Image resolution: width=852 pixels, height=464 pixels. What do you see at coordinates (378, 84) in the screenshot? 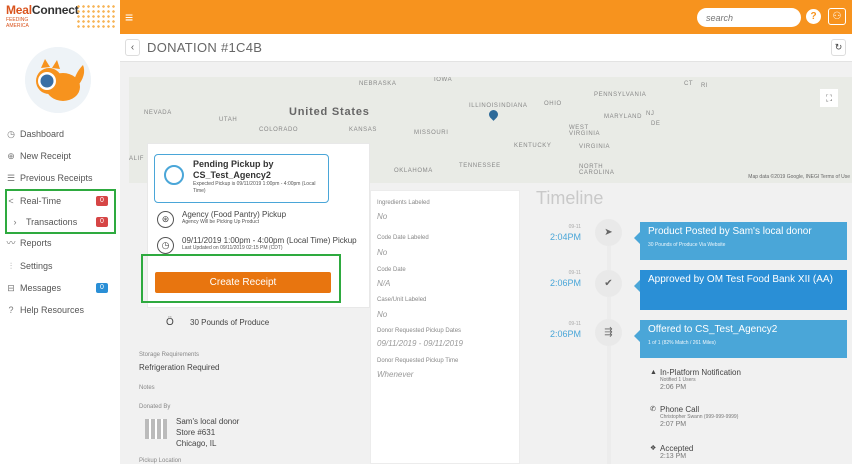
I see `map-label: NEBRASKA` at bounding box center [378, 84].